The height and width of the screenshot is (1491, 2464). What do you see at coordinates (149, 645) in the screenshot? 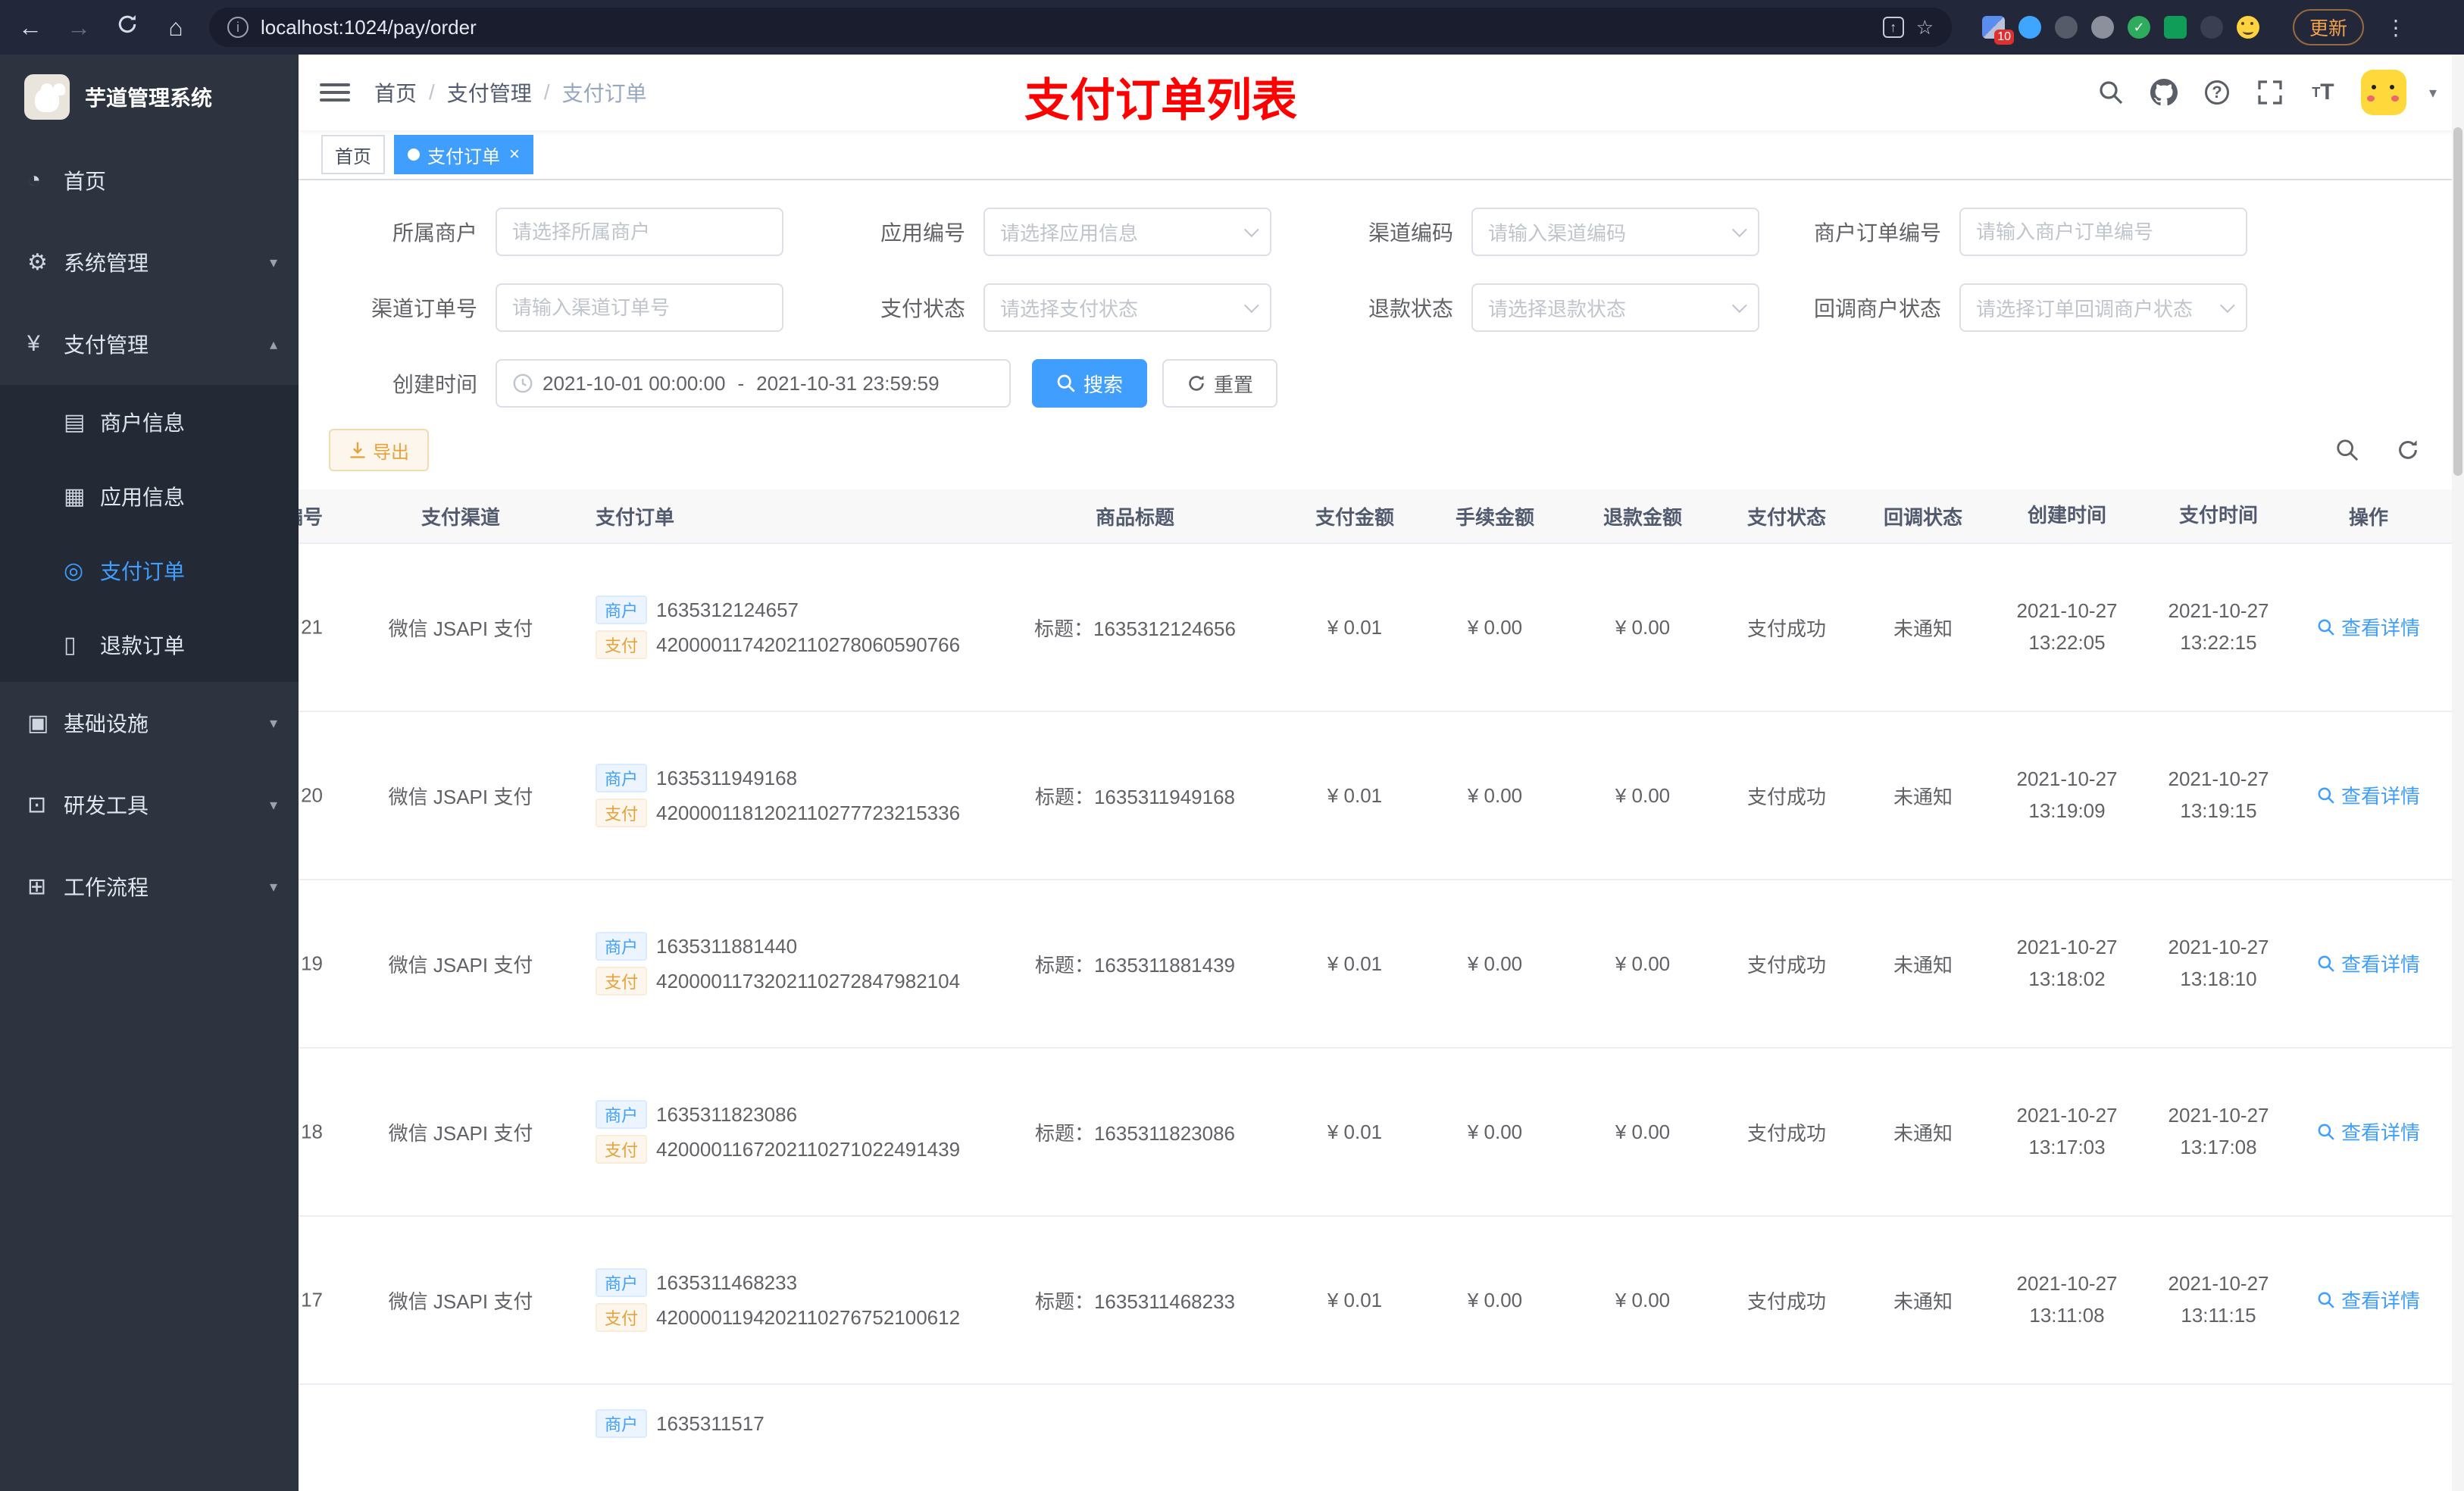
I see `sidebar-item-refund-order: ▯ 退款订单` at bounding box center [149, 645].